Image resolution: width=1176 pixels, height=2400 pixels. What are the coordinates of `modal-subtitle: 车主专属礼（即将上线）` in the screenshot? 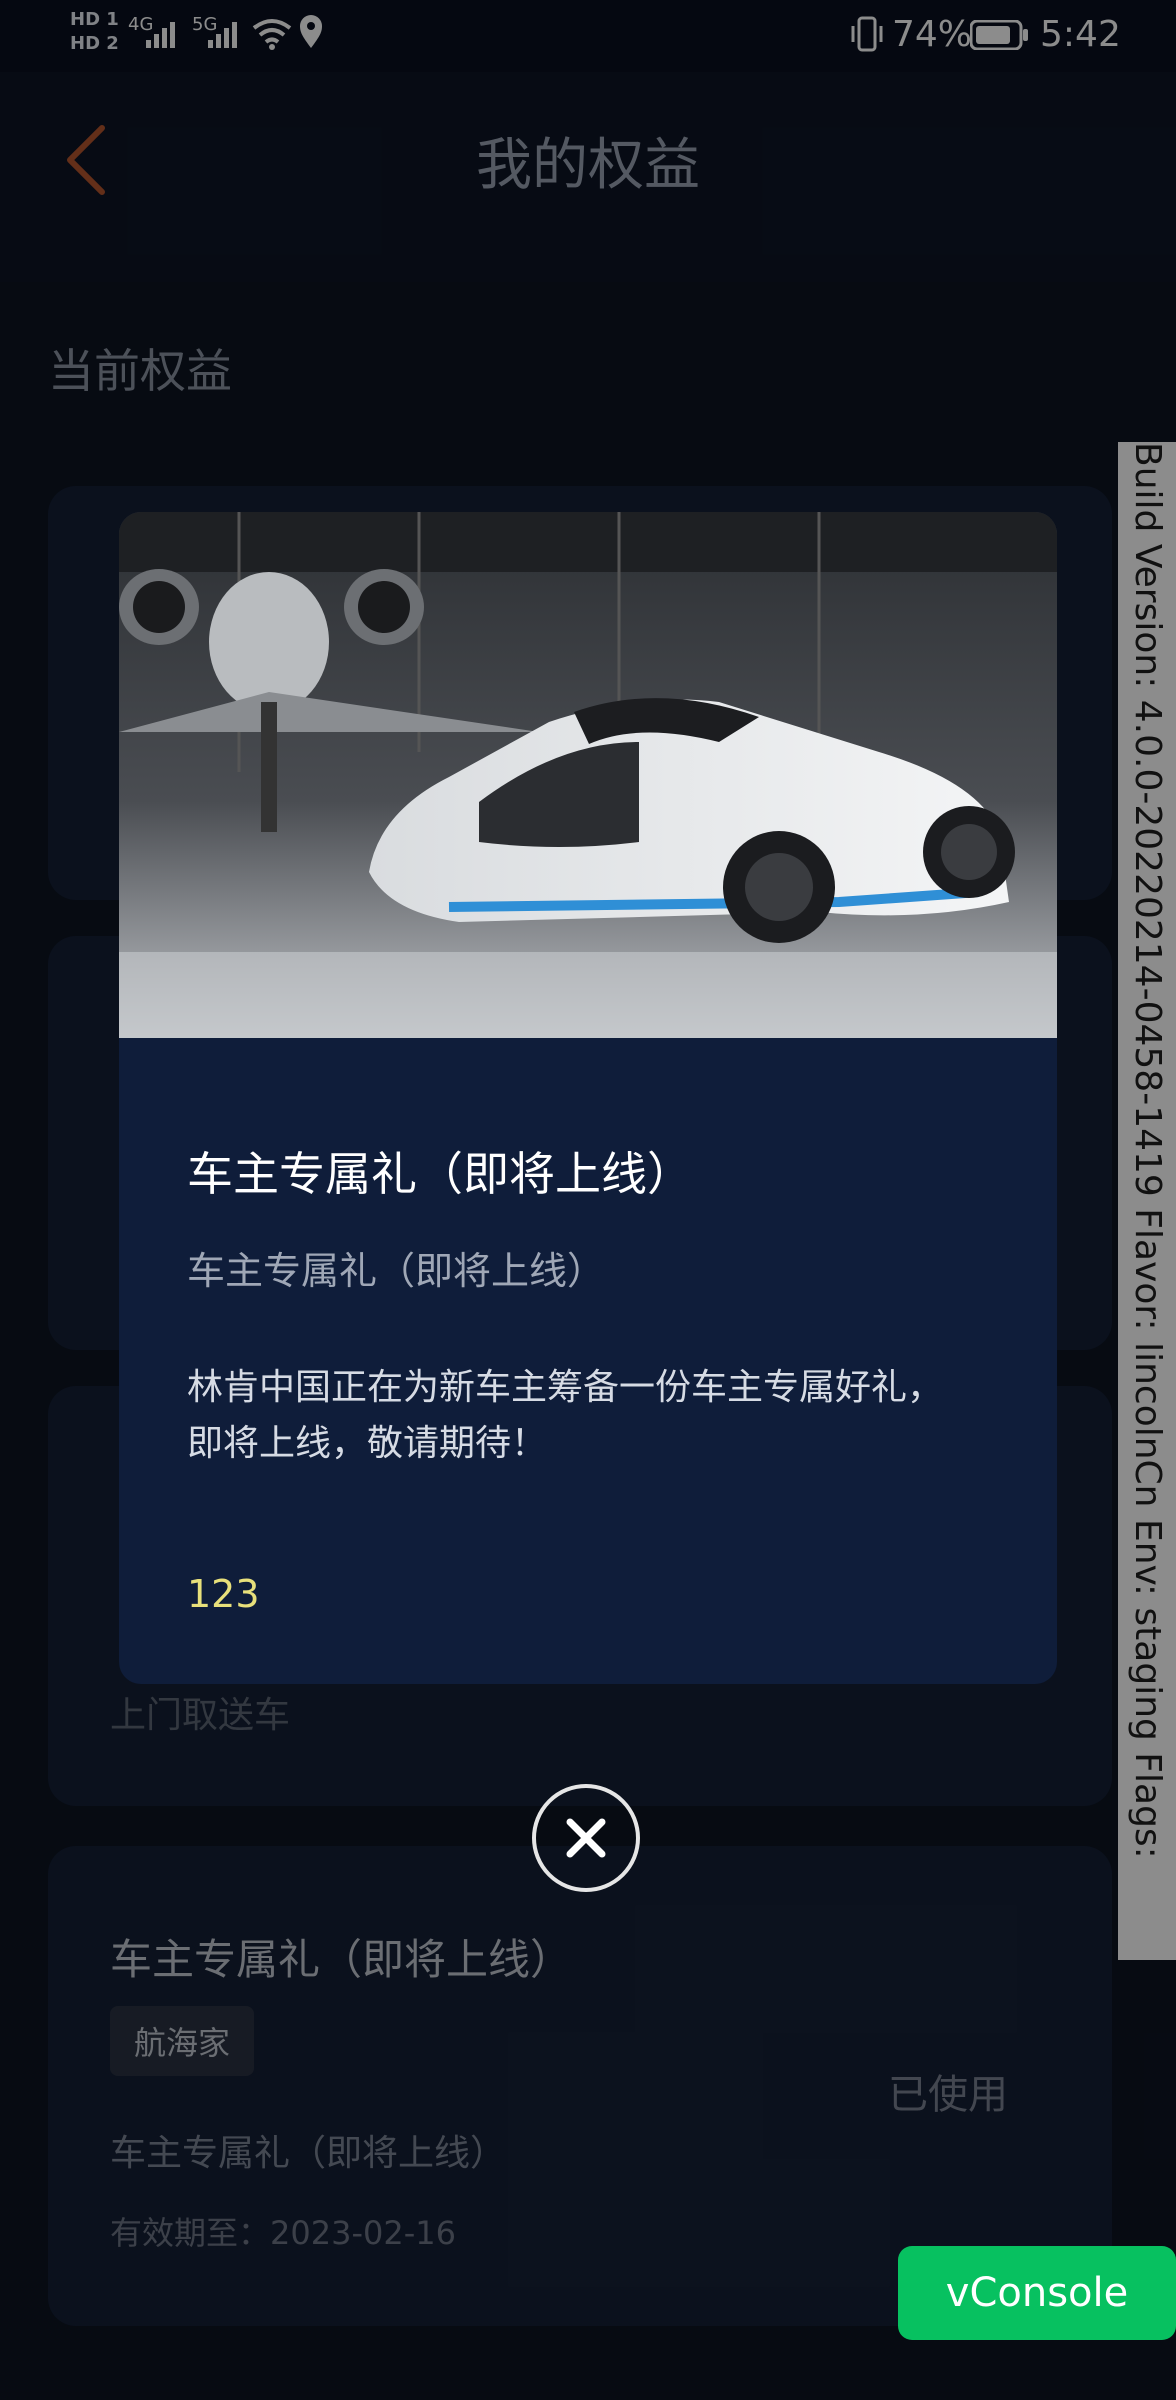 It's located at (396, 1271).